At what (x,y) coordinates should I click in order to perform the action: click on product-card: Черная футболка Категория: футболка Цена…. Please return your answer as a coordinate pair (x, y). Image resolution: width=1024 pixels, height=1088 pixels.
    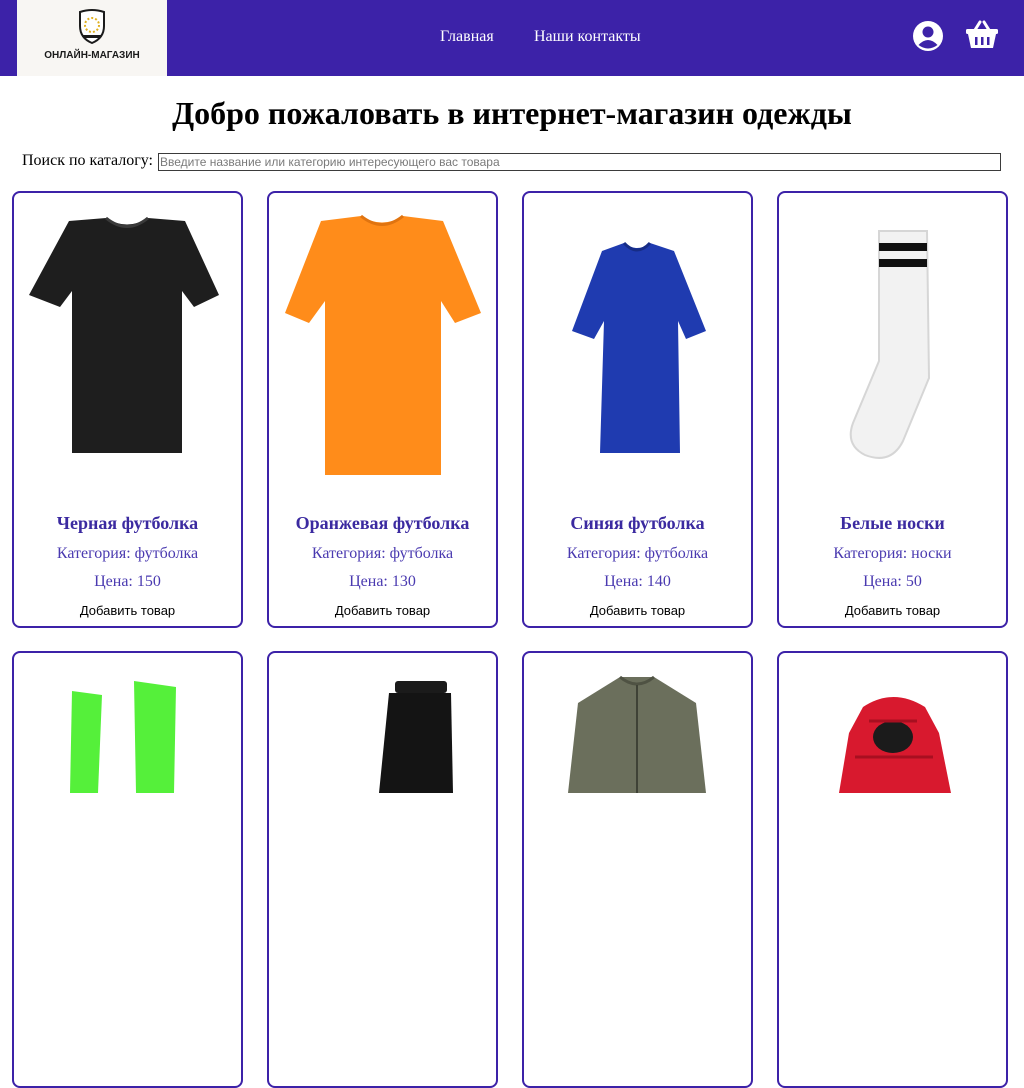
    Looking at the image, I should click on (127, 409).